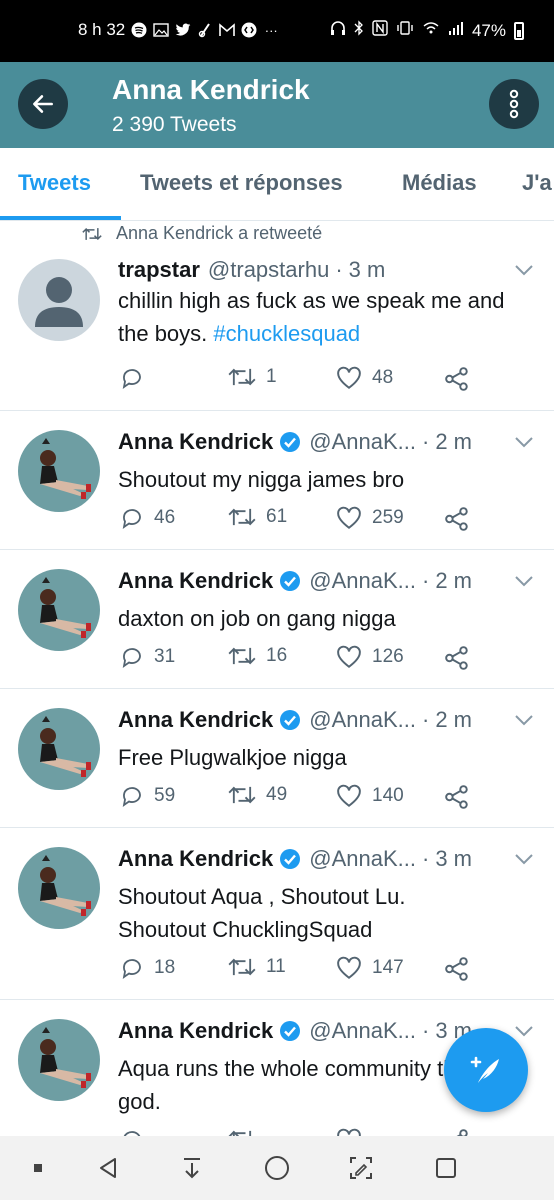 This screenshot has width=554, height=1200. I want to click on like-count: 126, so click(388, 656).